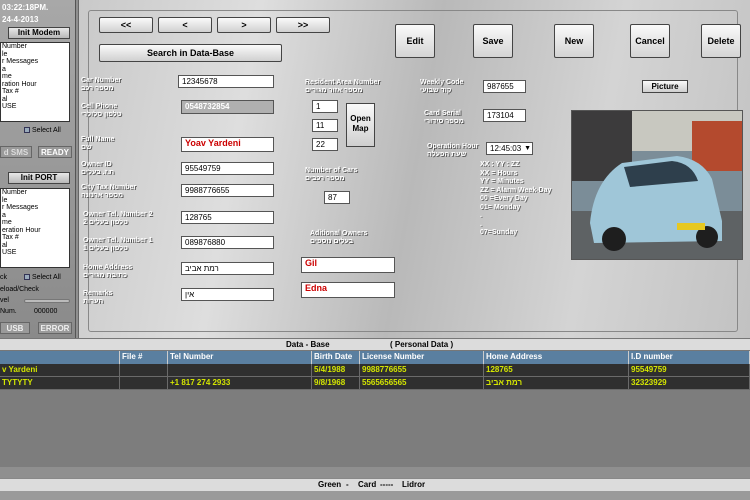 Image resolution: width=750 pixels, height=500 pixels. Describe the element at coordinates (650, 41) in the screenshot. I see `cancel-button: Cancel` at that location.